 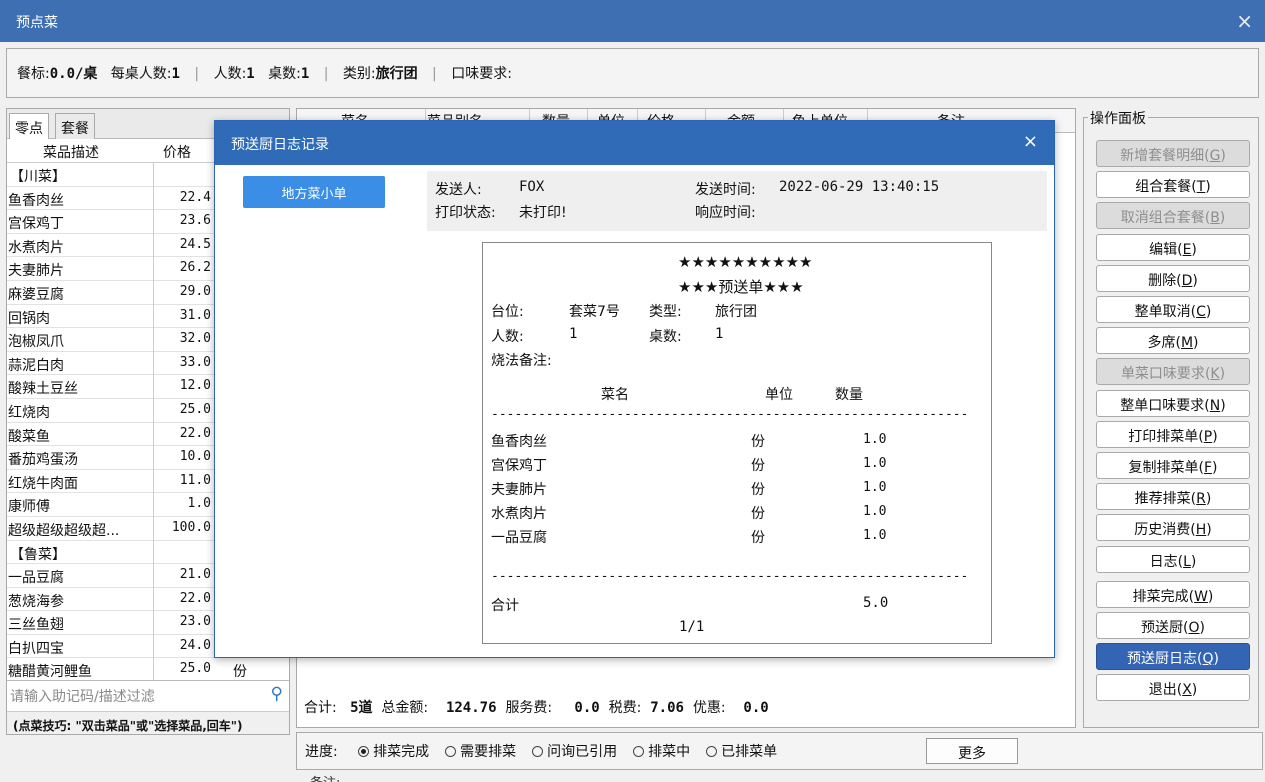 I want to click on op-button: 打印排菜单(P), so click(x=1173, y=434).